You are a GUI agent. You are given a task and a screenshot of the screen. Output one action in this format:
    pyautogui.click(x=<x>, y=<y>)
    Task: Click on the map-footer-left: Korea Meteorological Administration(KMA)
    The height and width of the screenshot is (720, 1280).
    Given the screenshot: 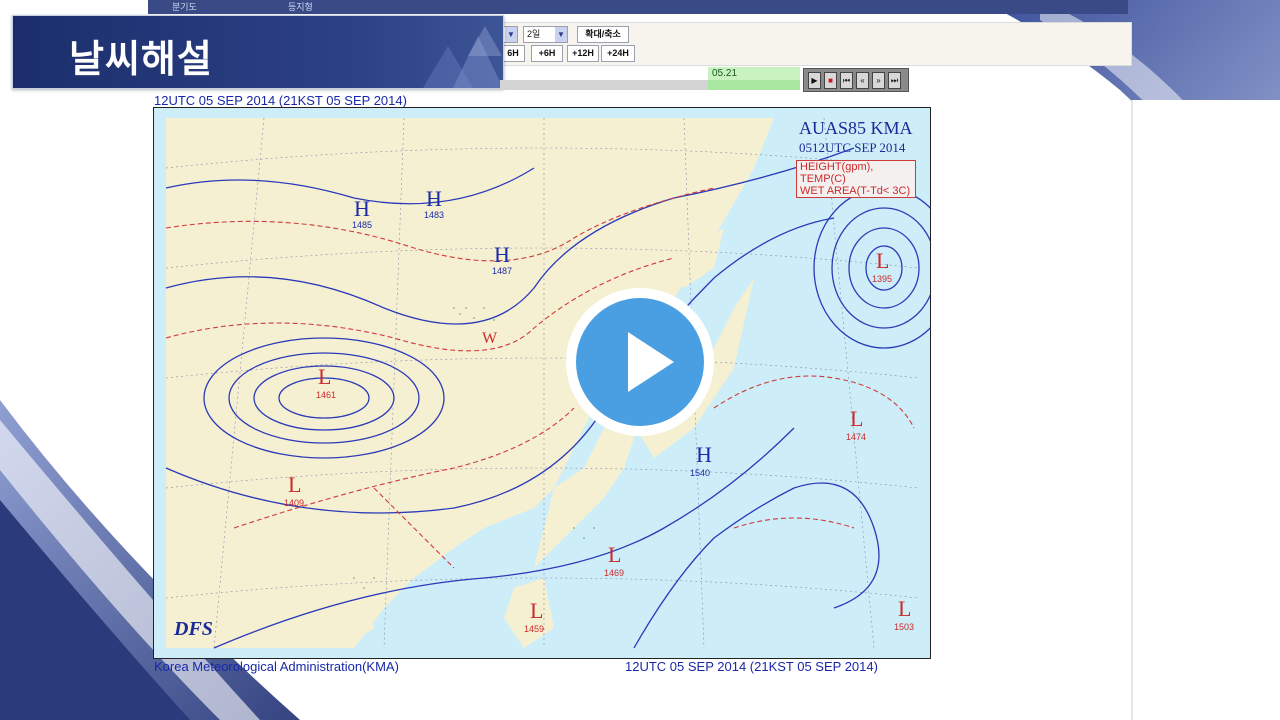 What is the action you would take?
    pyautogui.click(x=276, y=666)
    